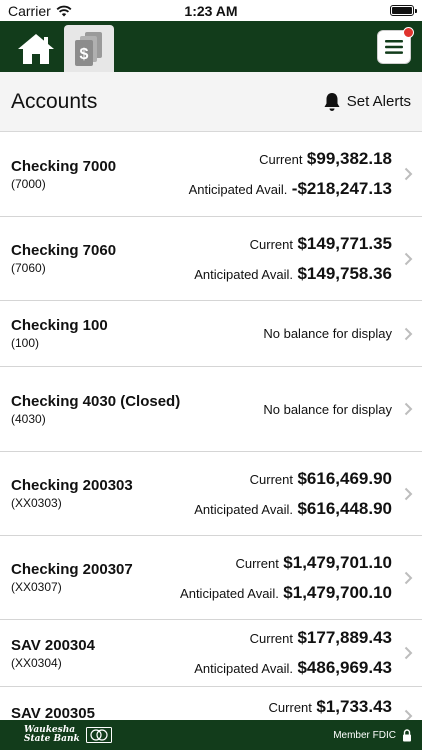  I want to click on account-name: SAV 200305, so click(53, 712).